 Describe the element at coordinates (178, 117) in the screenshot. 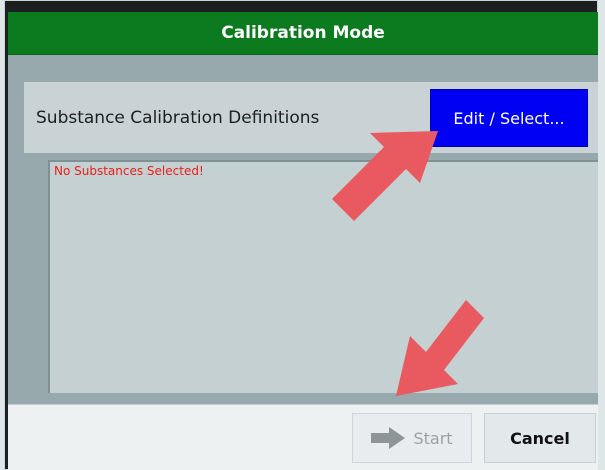

I see `definitions-label: Substance Calibration Definitions` at that location.